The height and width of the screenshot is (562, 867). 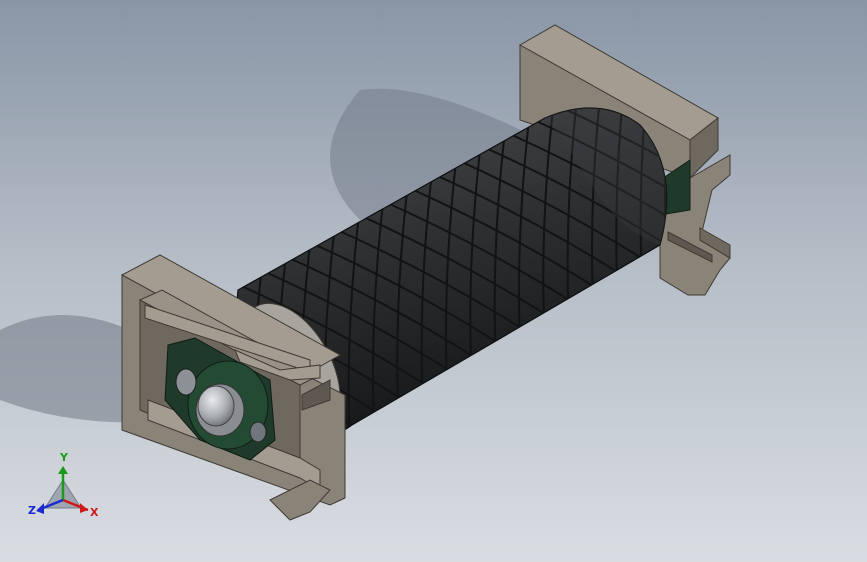 I want to click on triad-y-label: Y, so click(x=64, y=457).